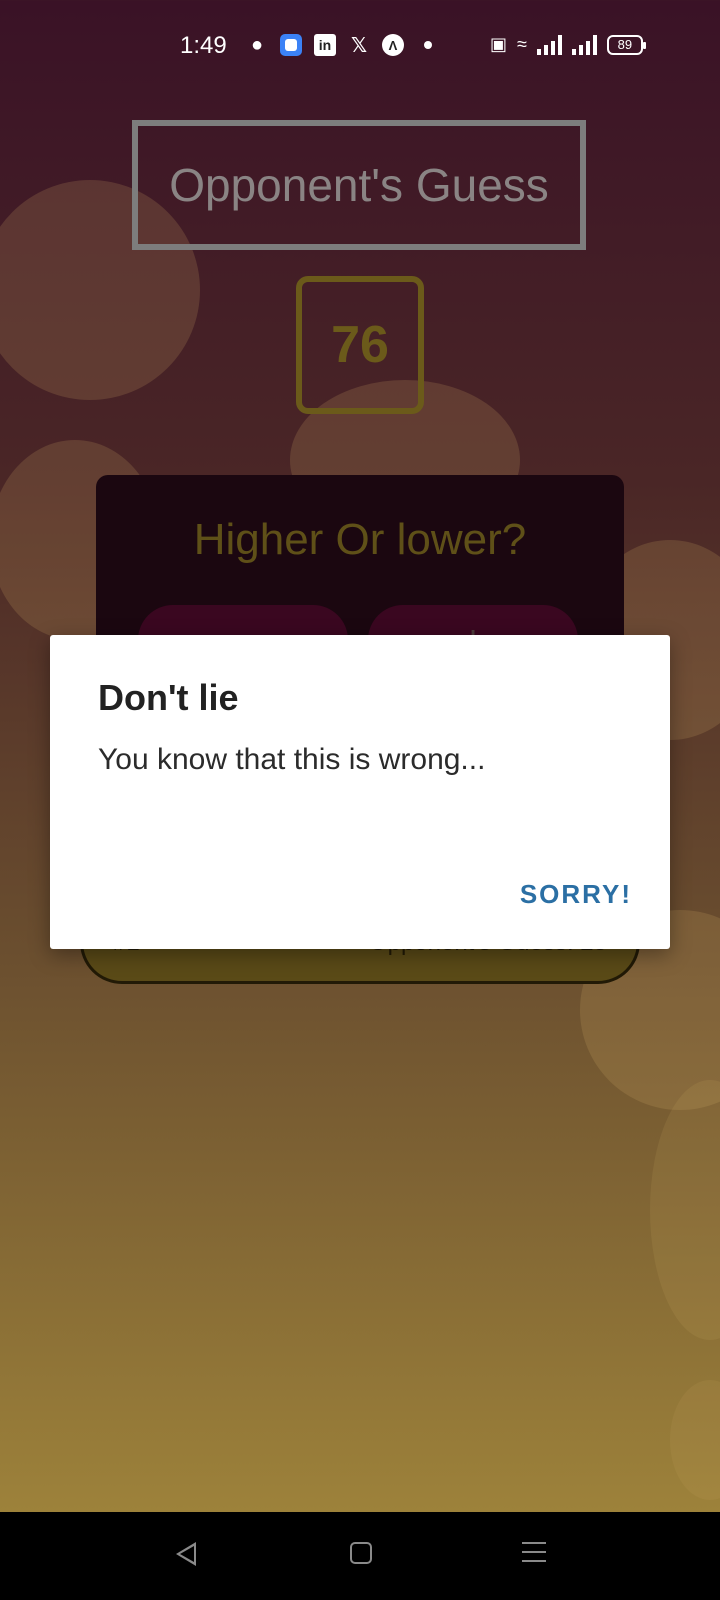 The height and width of the screenshot is (1600, 720). I want to click on dialog-title: Don't lie, so click(168, 697).